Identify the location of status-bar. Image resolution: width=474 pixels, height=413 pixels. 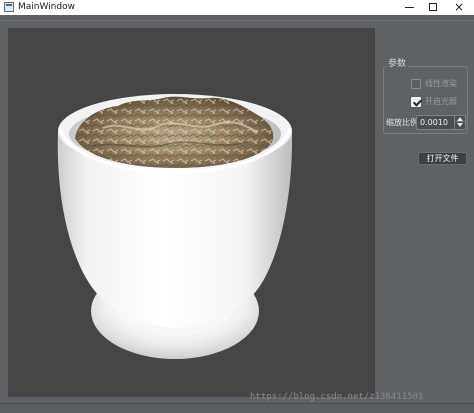
(237, 408).